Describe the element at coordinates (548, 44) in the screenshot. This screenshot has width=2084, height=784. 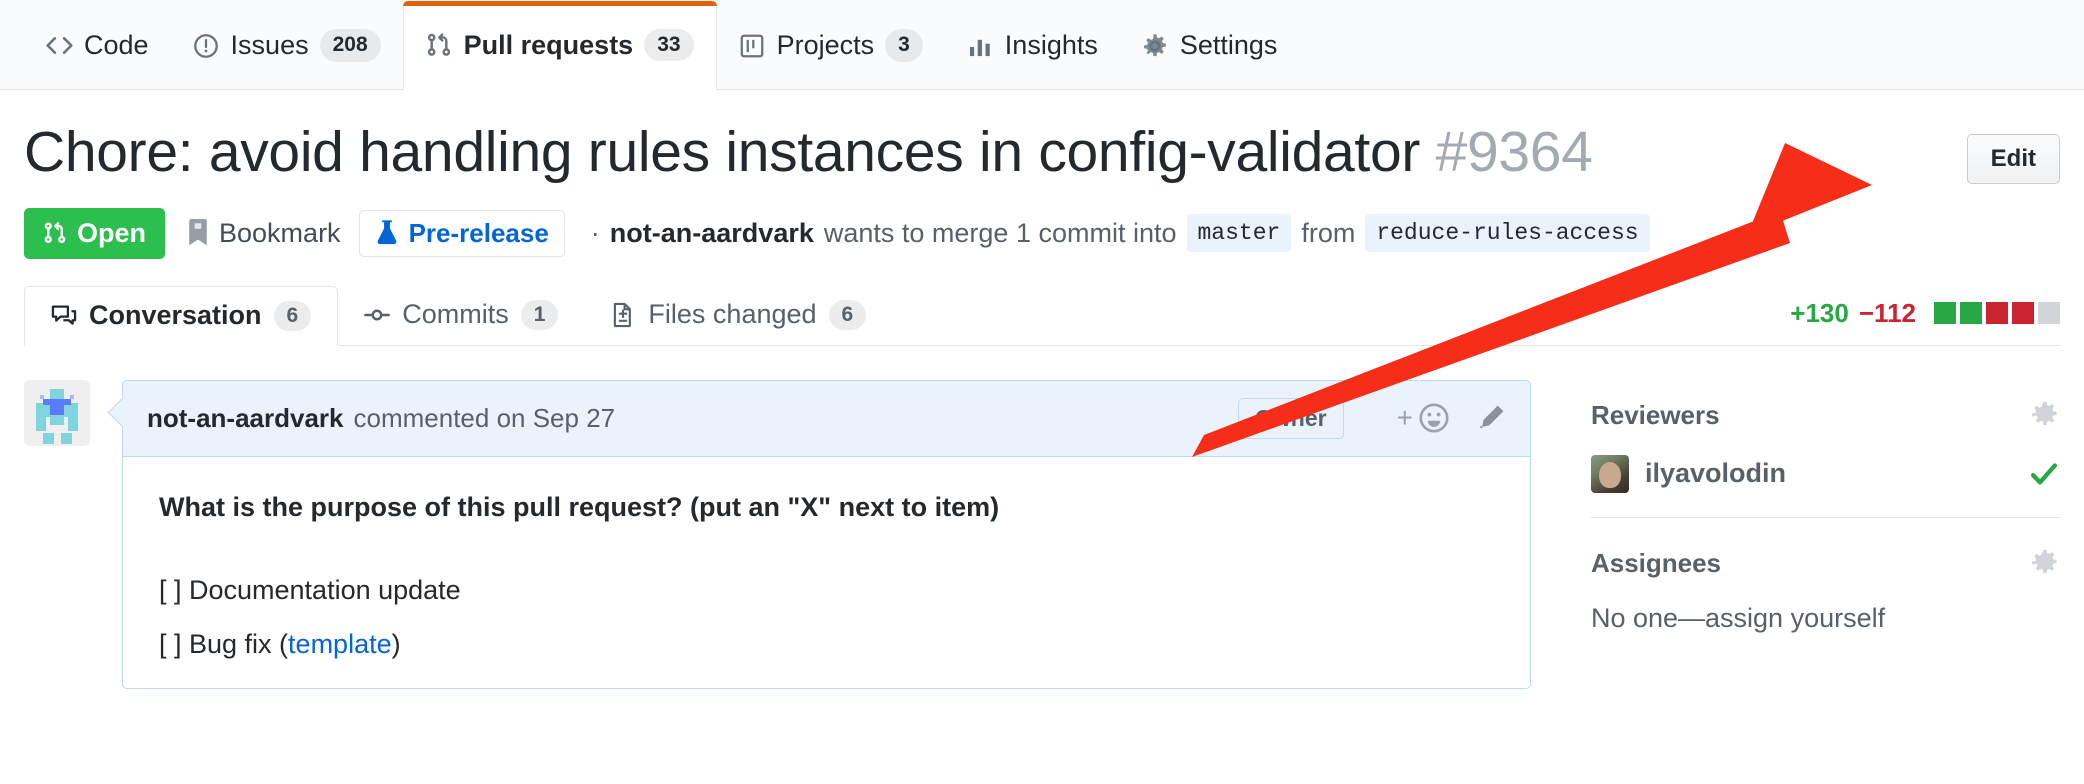
I see `nav-item-label: Pull requests` at that location.